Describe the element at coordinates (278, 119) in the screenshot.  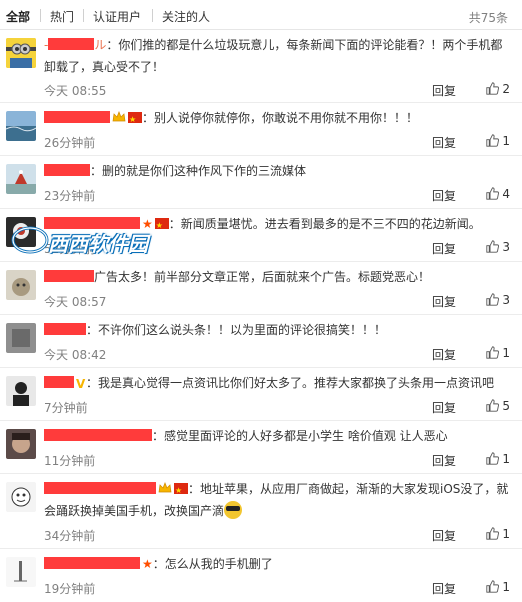
I see `comment-text: ：别人说停你就停你，你敢说不用你就不用你！！！` at that location.